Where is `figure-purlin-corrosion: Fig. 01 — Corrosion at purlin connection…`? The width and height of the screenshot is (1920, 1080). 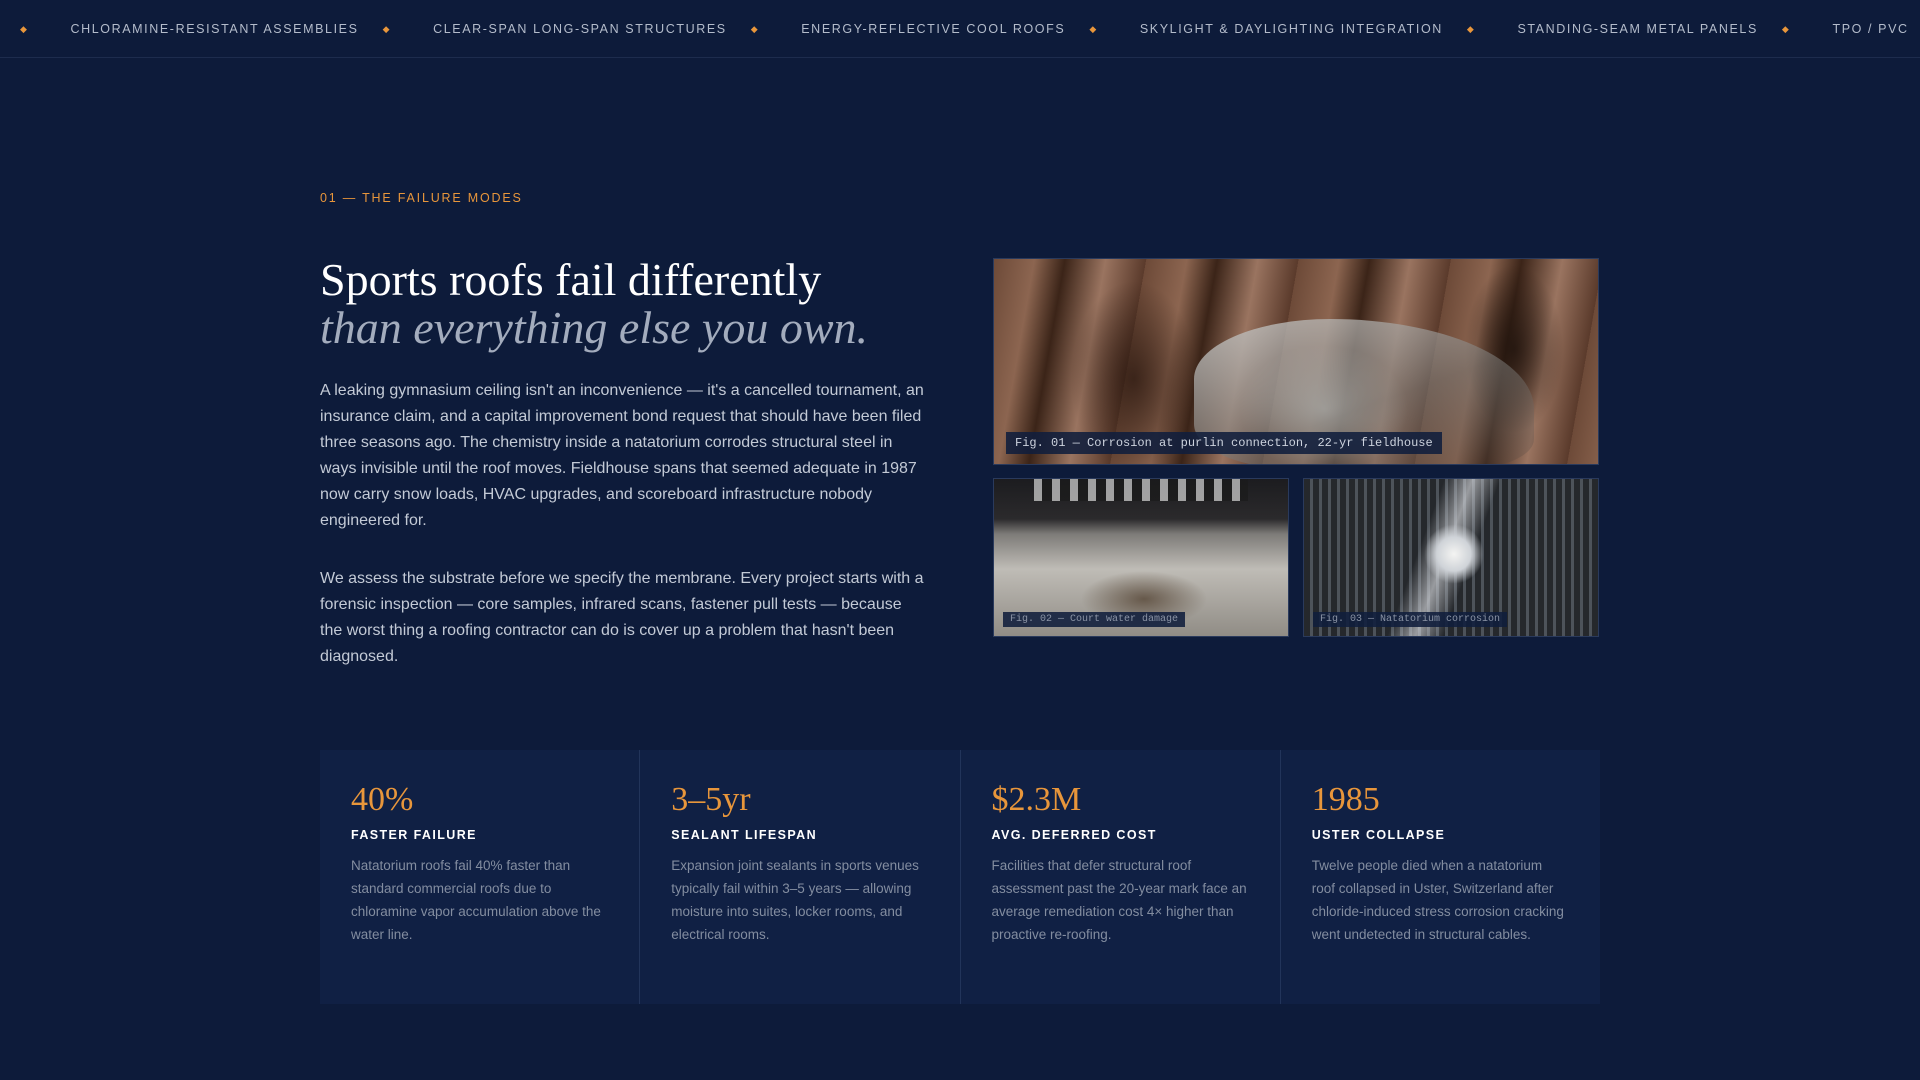 figure-purlin-corrosion: Fig. 01 — Corrosion at purlin connection… is located at coordinates (1296, 361).